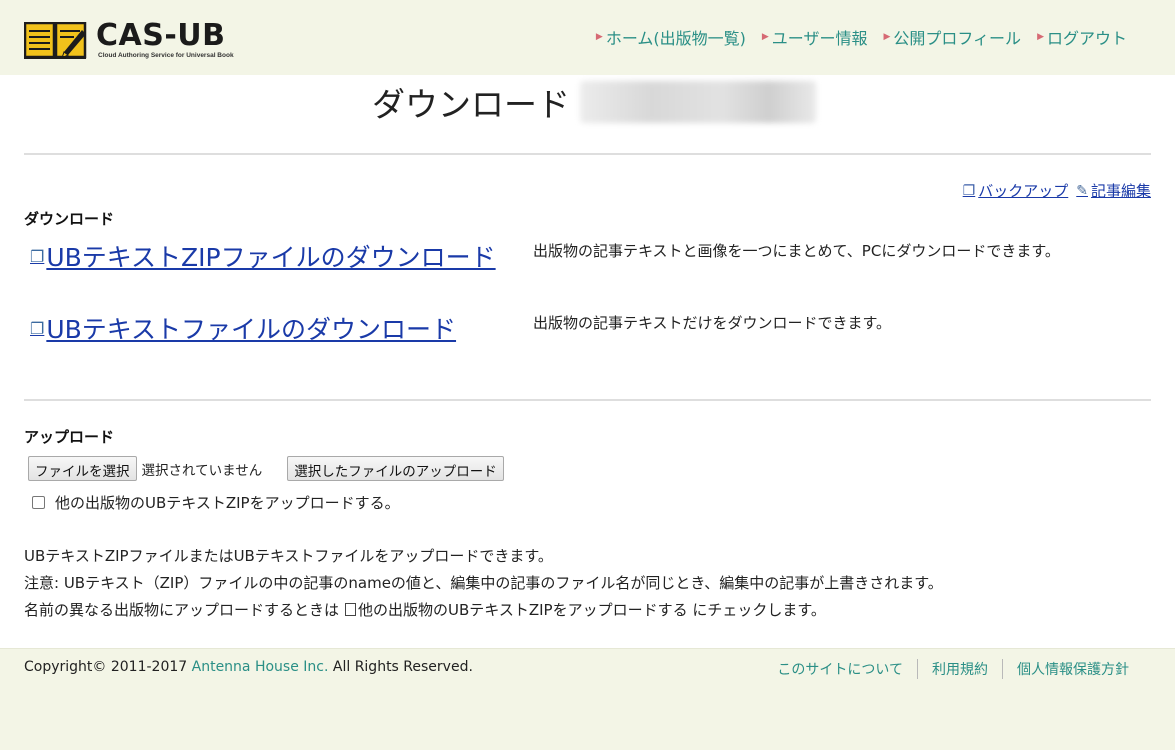 The image size is (1175, 750). Describe the element at coordinates (69, 437) in the screenshot. I see `upload-section-title: アップロード` at that location.